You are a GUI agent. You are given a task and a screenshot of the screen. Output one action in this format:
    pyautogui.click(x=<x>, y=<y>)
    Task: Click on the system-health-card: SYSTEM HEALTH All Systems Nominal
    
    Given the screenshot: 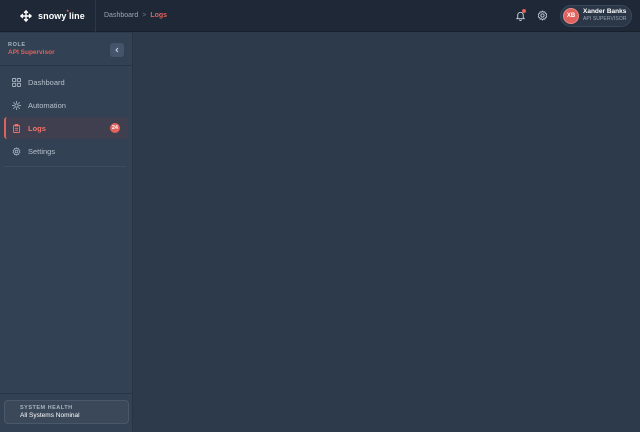 What is the action you would take?
    pyautogui.click(x=66, y=412)
    